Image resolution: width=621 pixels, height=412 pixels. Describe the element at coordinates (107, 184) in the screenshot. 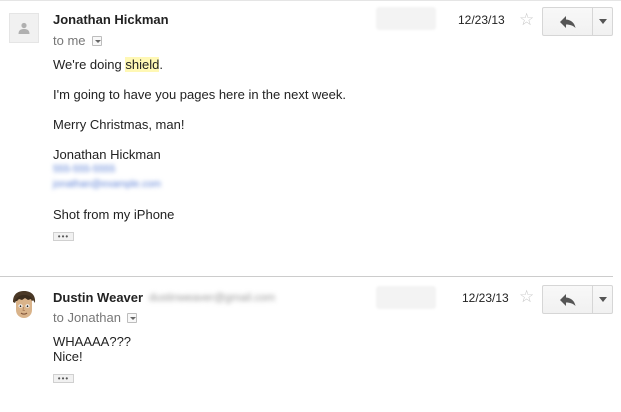

I see `signature-email-link: jonathan@example.com` at that location.